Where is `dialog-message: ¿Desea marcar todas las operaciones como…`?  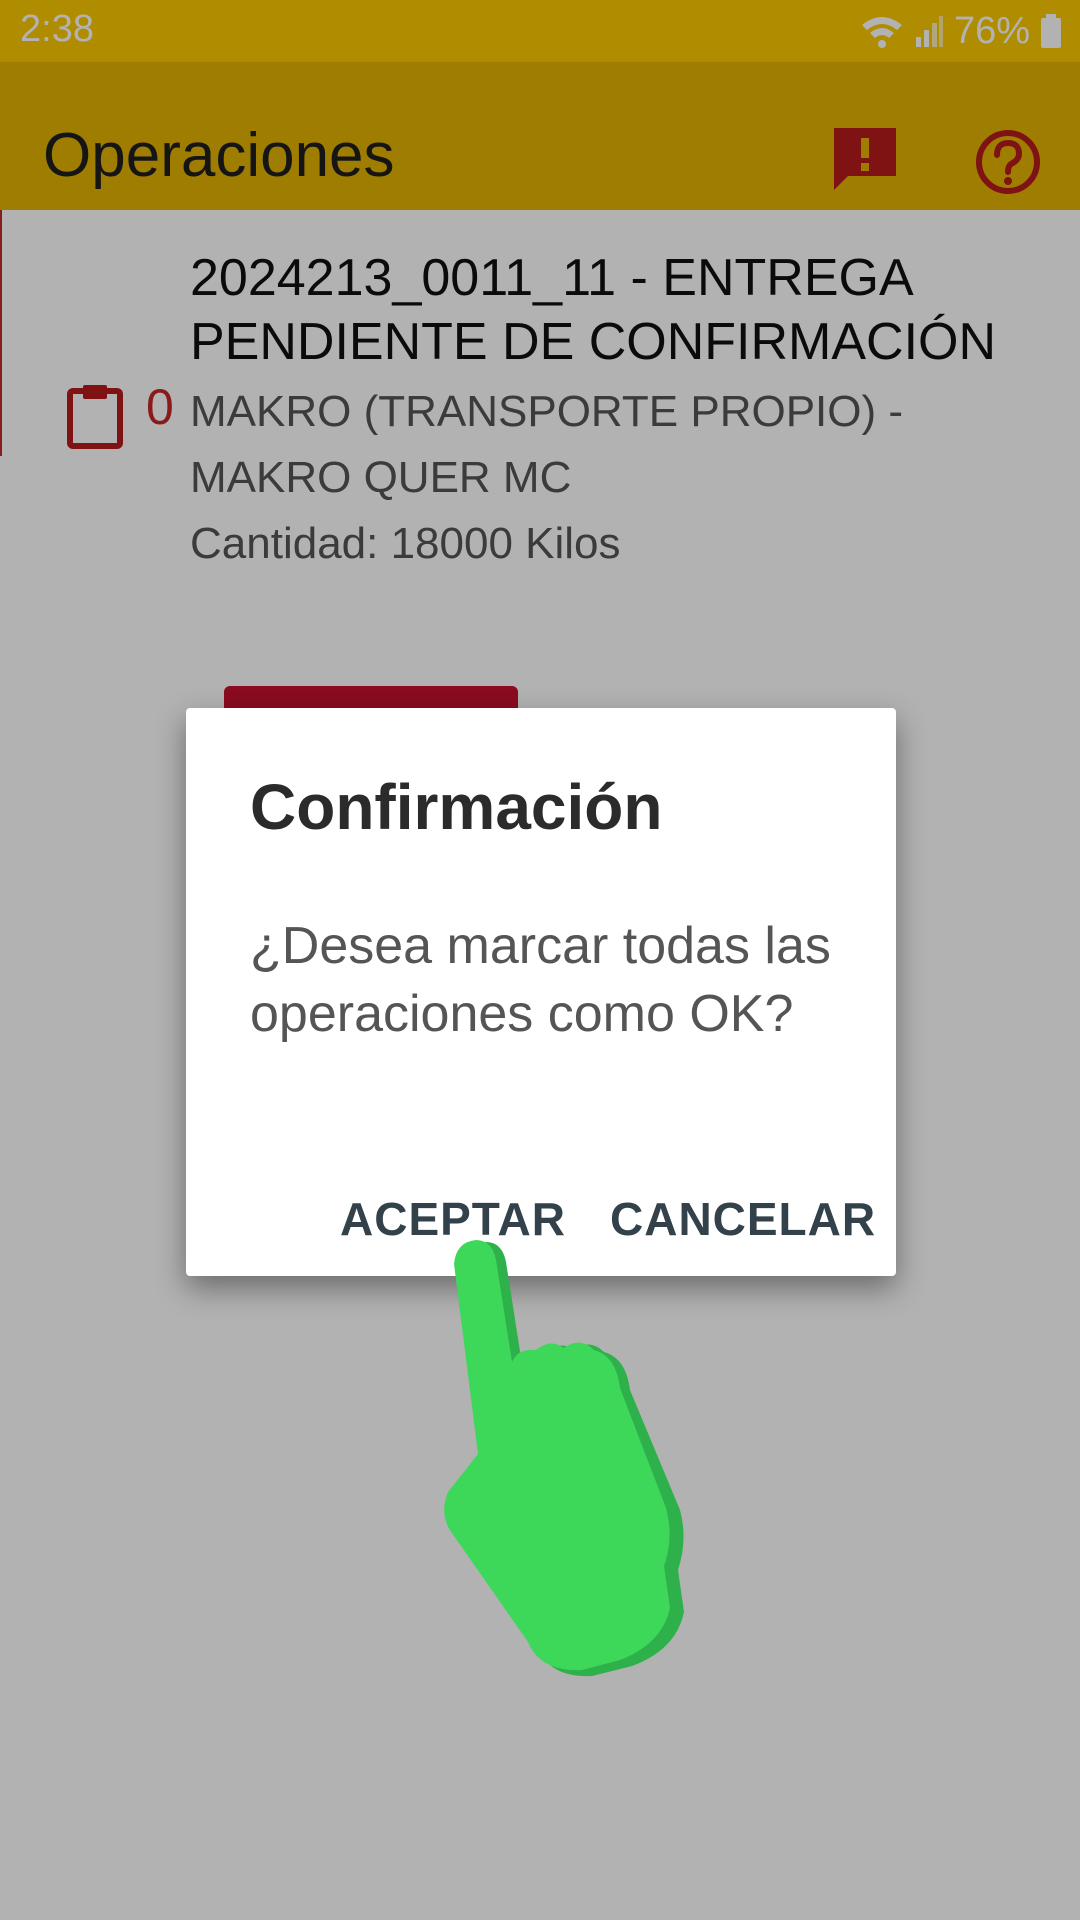
dialog-message: ¿Desea marcar todas las operaciones como… is located at coordinates (540, 980).